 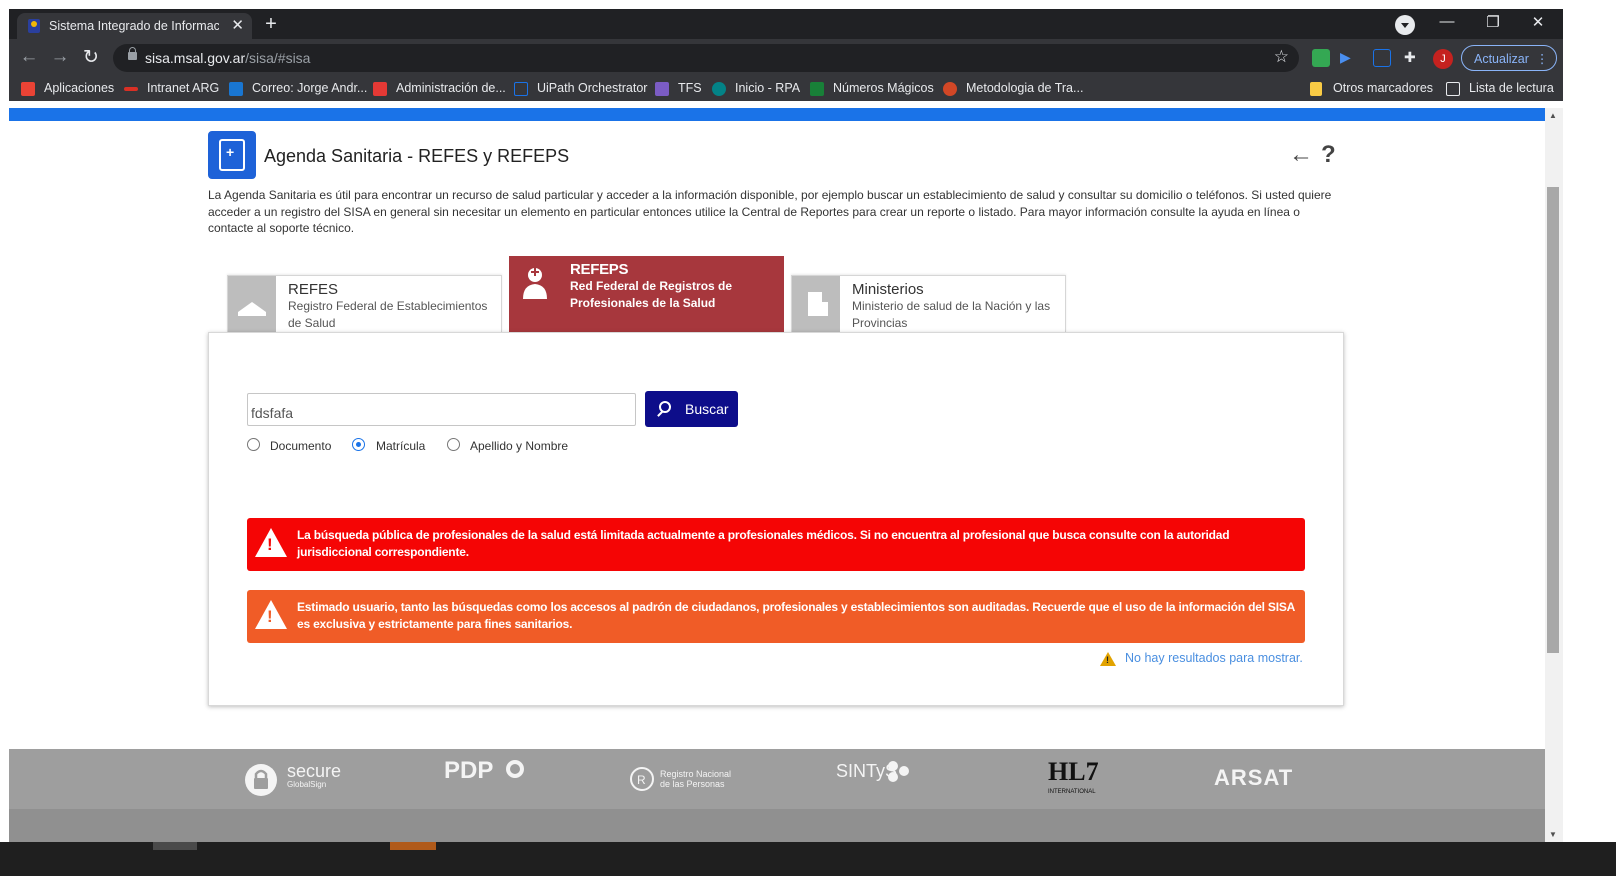 I want to click on url-text: sisa.msal.gov.ar/sisa/#sisa, so click(x=228, y=58).